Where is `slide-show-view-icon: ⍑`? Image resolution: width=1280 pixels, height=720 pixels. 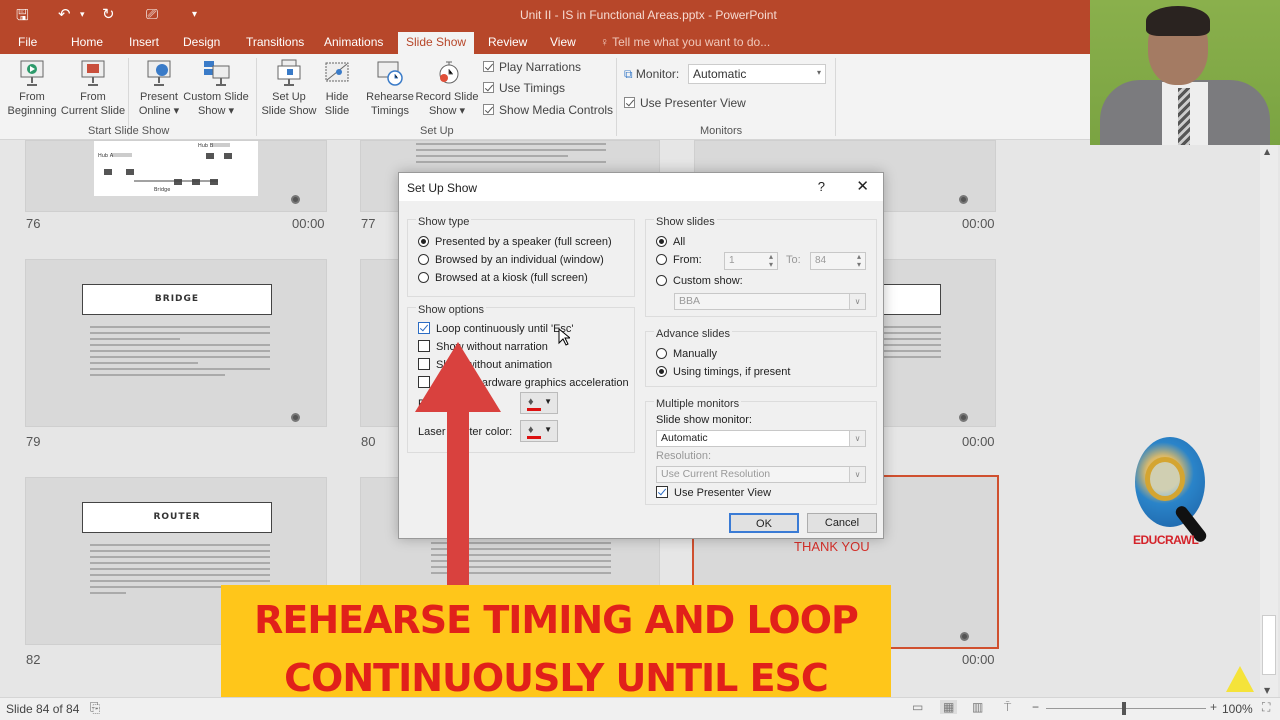 slide-show-view-icon: ⍑ is located at coordinates (1007, 707).